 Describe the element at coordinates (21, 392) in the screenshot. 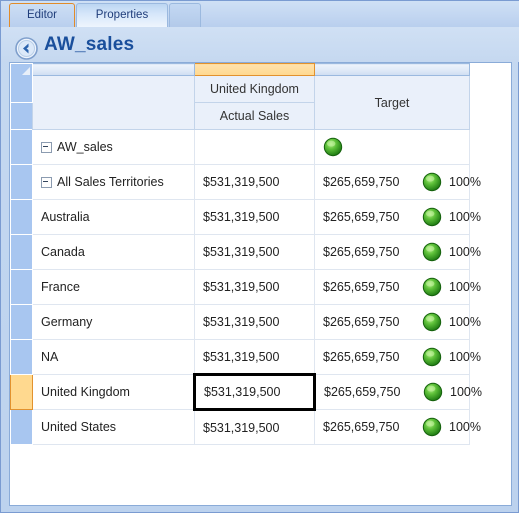

I see `row-selector-selected` at that location.